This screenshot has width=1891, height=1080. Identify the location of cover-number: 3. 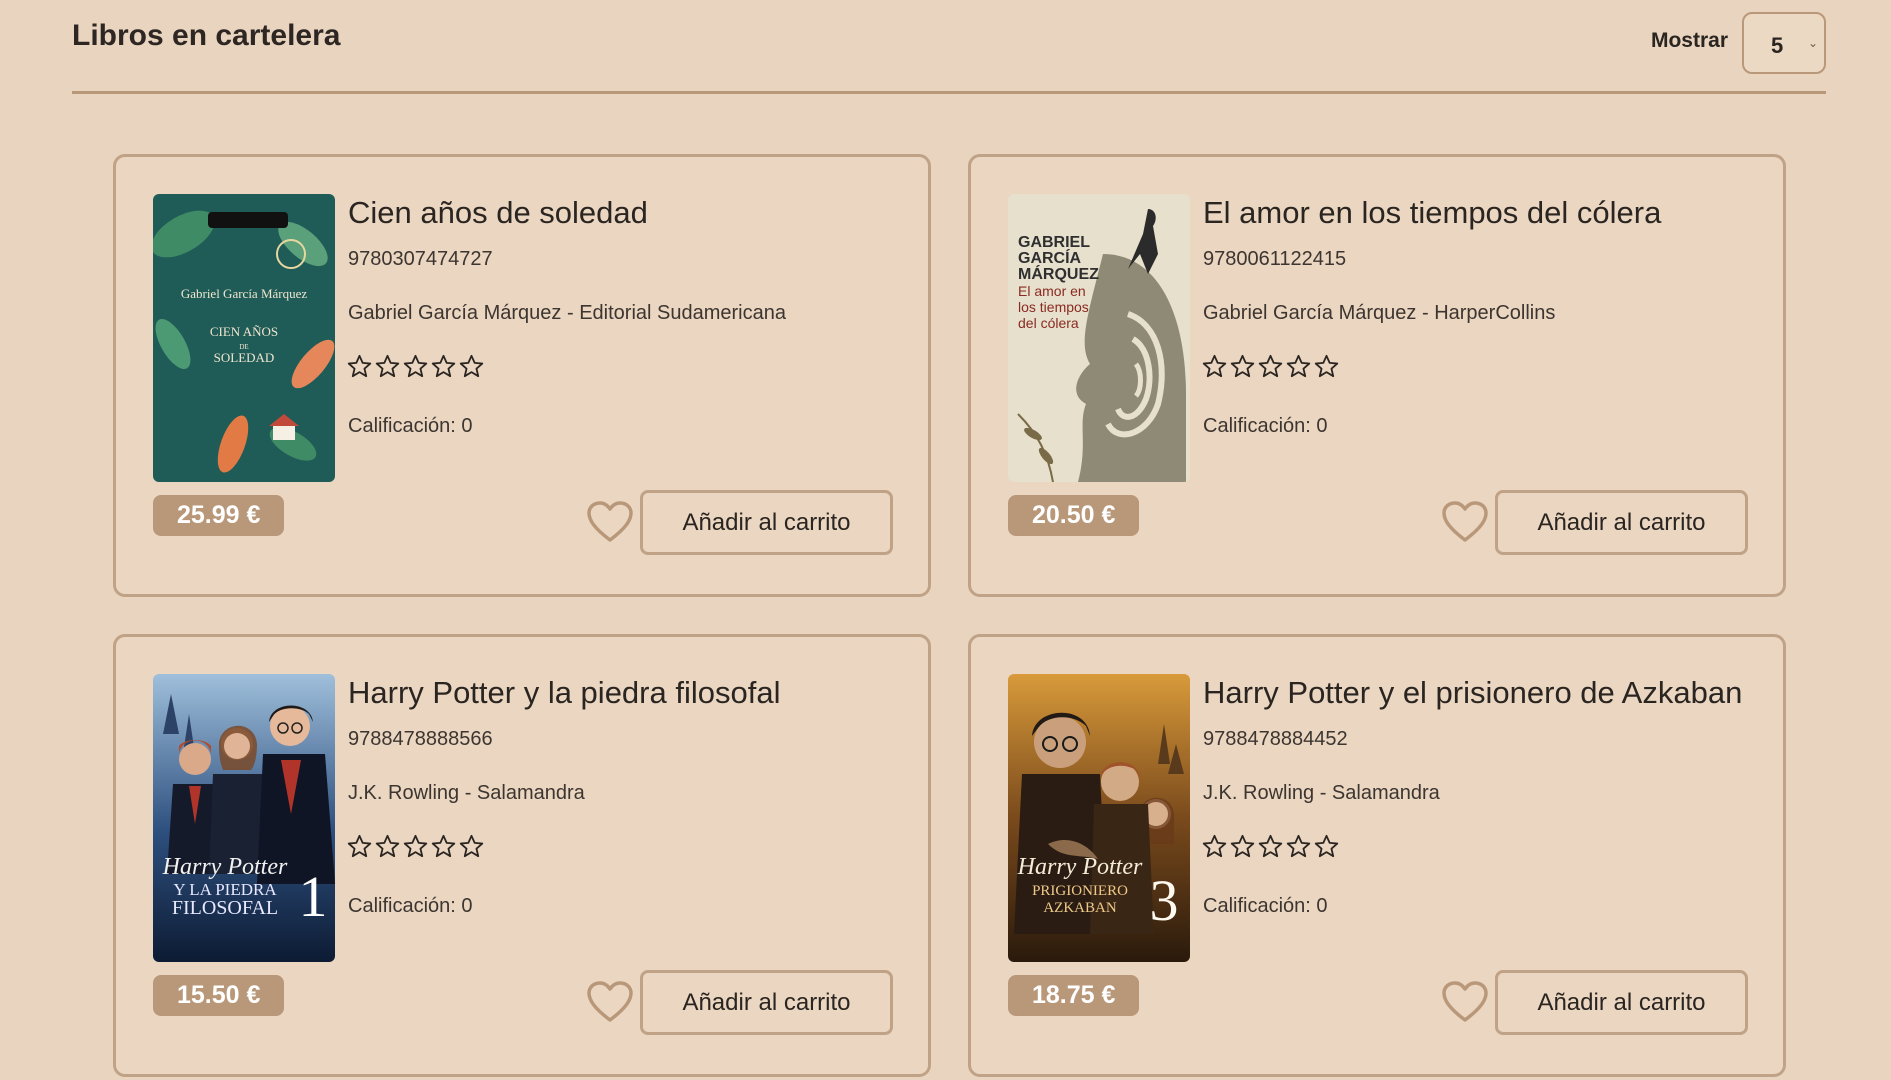
(1164, 900).